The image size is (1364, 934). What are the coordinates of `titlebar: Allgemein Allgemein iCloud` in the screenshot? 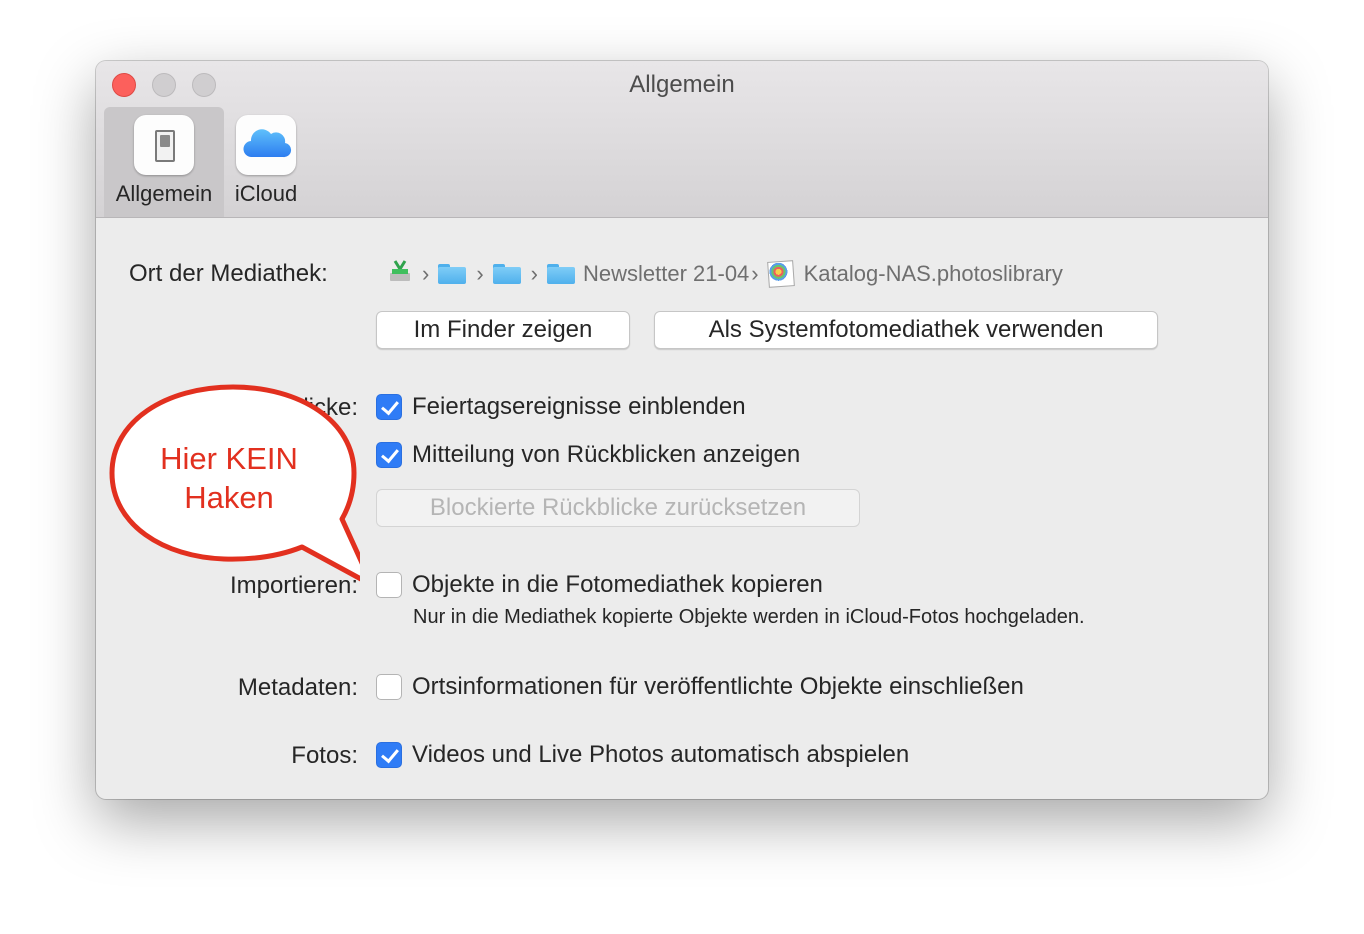 It's located at (682, 139).